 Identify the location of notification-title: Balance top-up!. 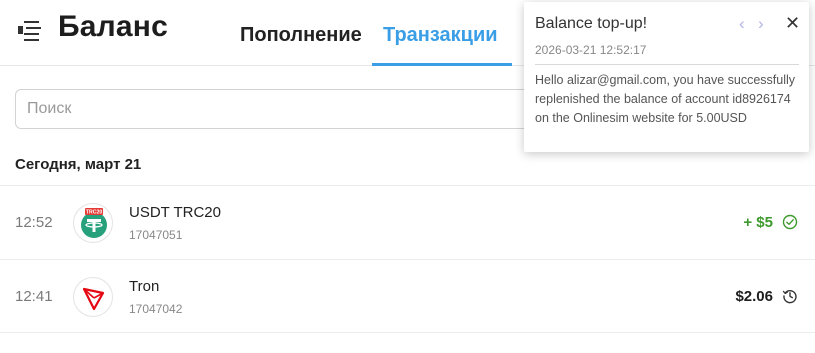
(591, 23).